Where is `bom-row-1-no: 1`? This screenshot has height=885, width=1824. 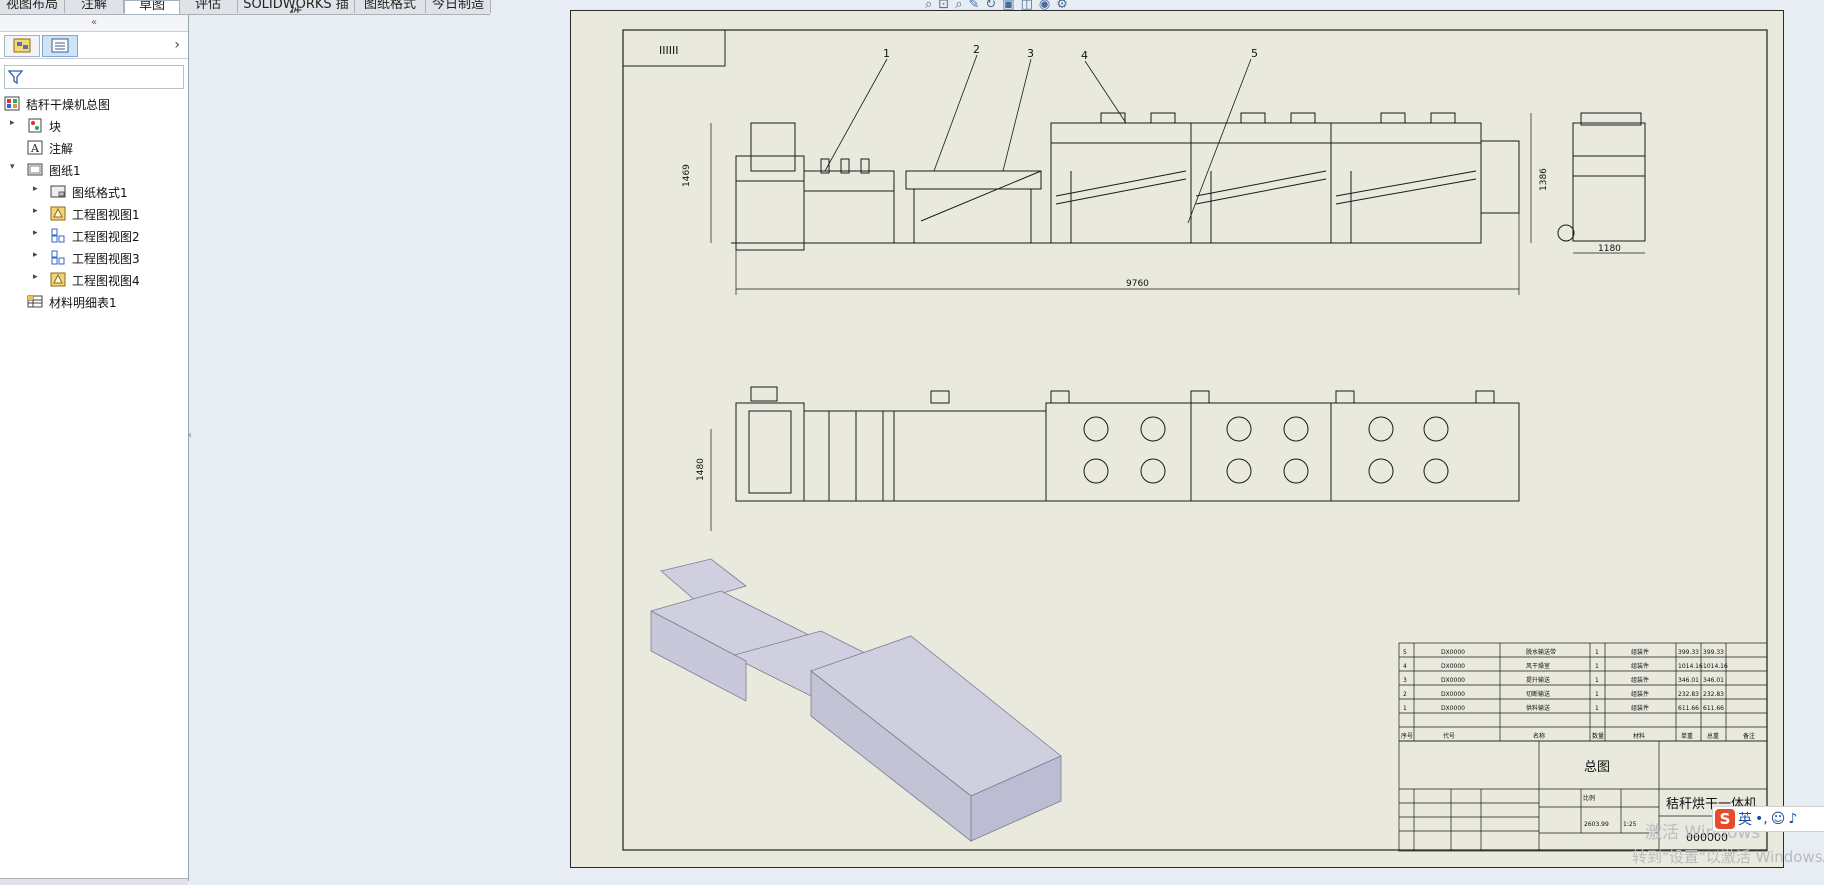
bom-row-1-no: 1 is located at coordinates (1405, 708).